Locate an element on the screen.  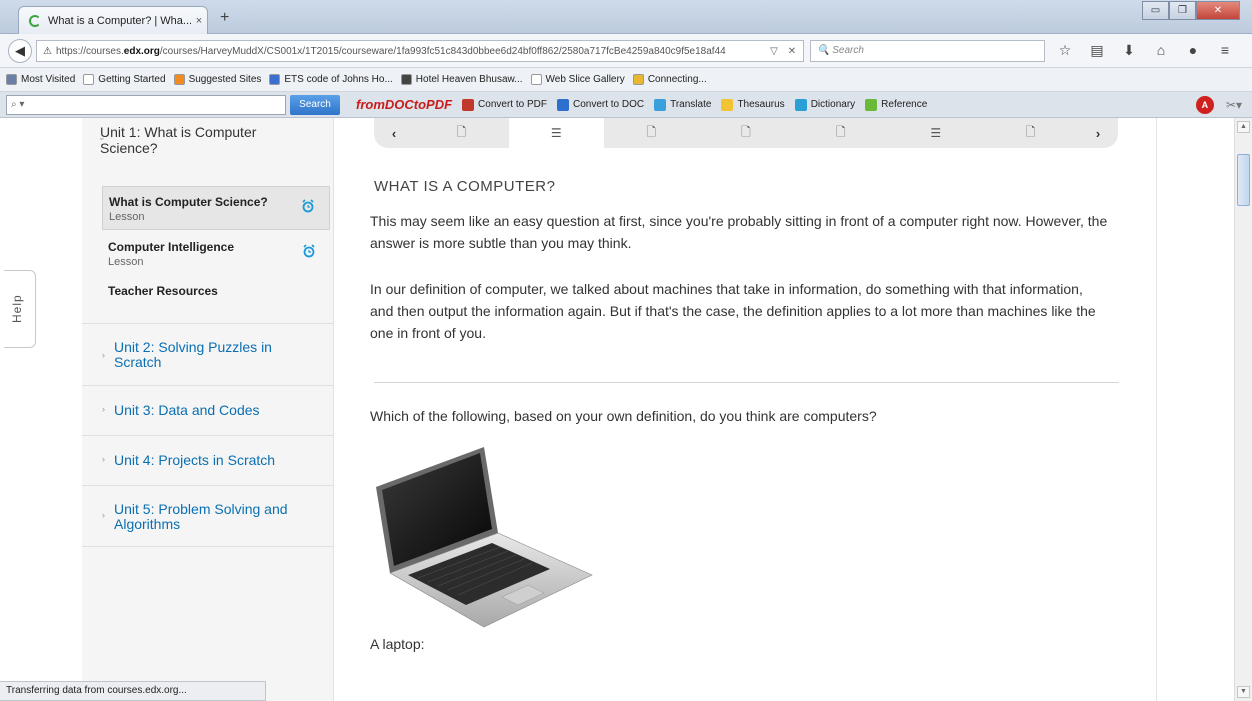
toolbar-item-label: Convert to PDF is located at coordinates (512, 104).